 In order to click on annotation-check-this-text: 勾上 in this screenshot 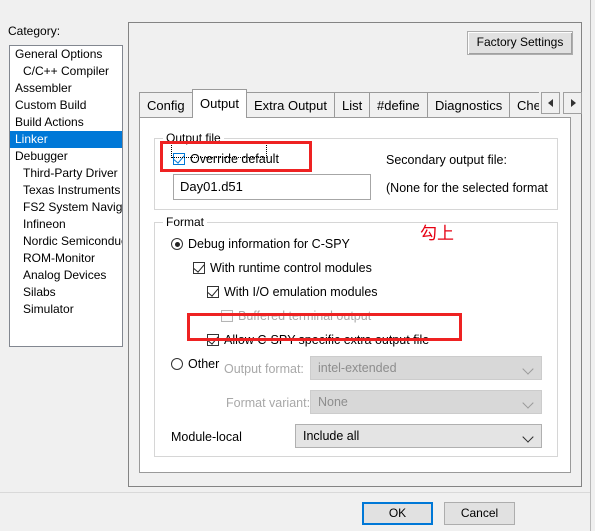, I will do `click(437, 234)`.